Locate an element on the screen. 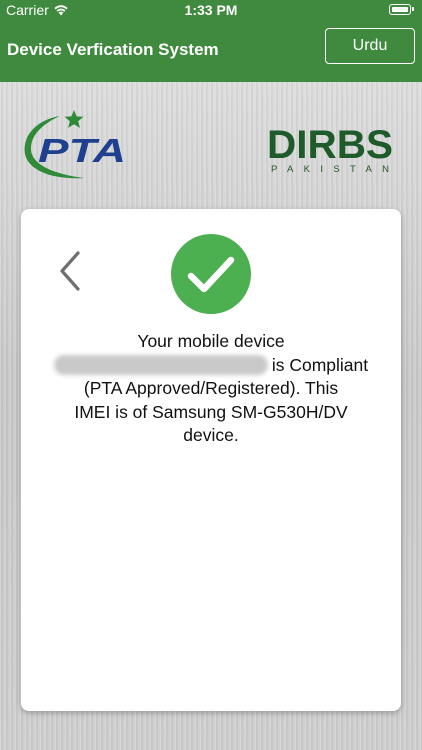 This screenshot has height=750, width=422. message-line-1: Your mobile device is located at coordinates (211, 341).